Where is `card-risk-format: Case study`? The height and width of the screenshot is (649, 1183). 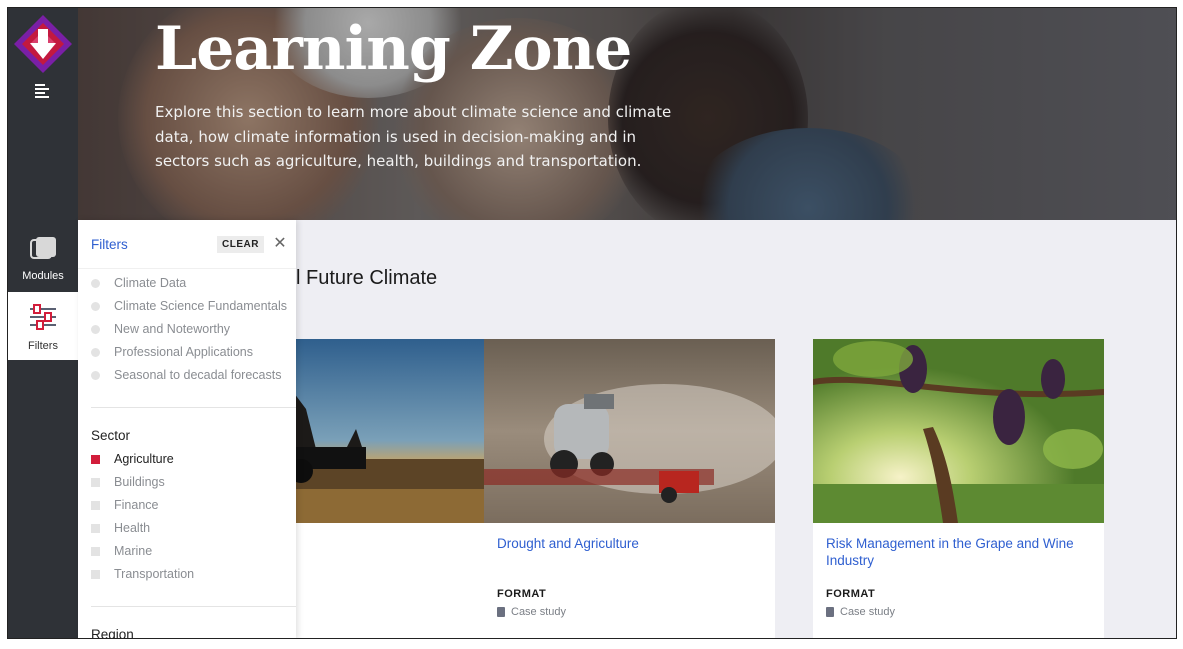 card-risk-format: Case study is located at coordinates (860, 612).